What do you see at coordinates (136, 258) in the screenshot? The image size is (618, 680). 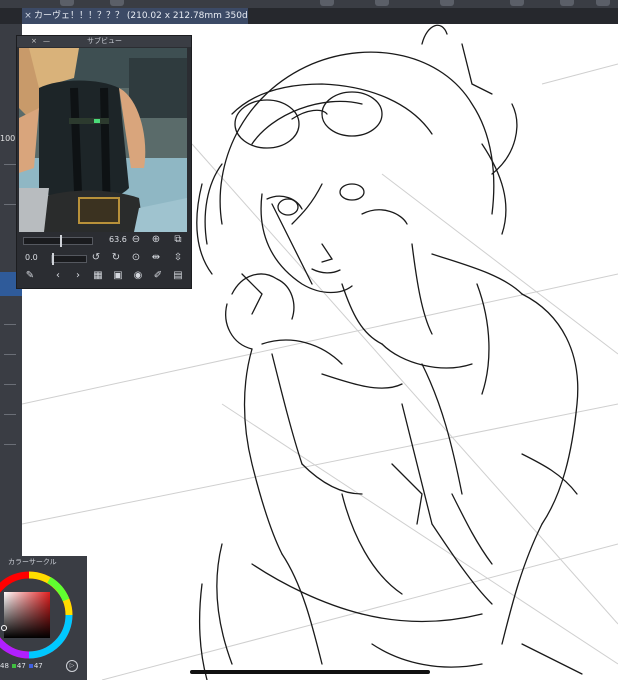 I see `rotate-reset-icon: ⊙` at bounding box center [136, 258].